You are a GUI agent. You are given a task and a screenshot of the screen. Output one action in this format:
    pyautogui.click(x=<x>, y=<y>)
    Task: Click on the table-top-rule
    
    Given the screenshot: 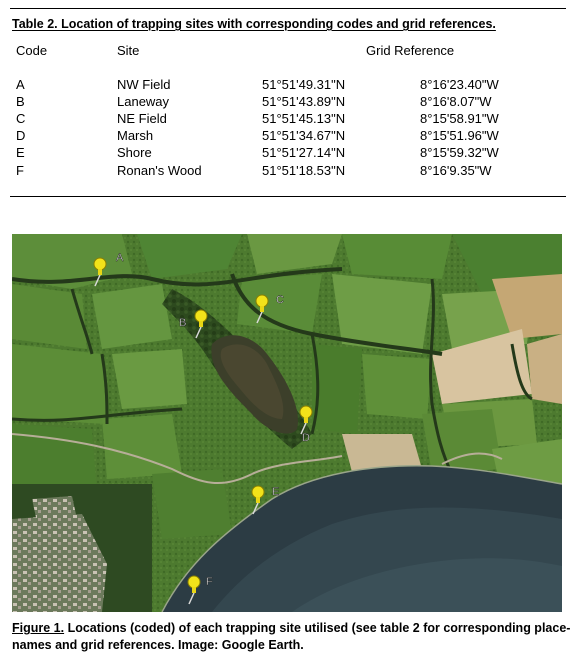 What is the action you would take?
    pyautogui.click(x=288, y=8)
    